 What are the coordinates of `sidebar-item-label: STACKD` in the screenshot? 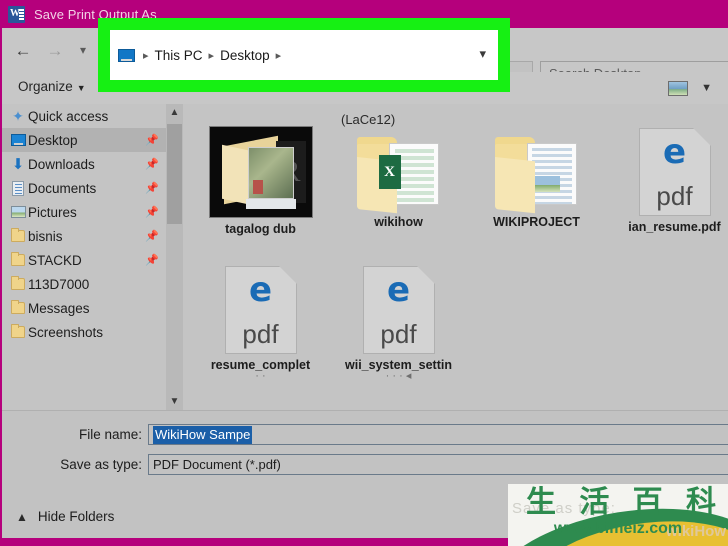 It's located at (55, 260).